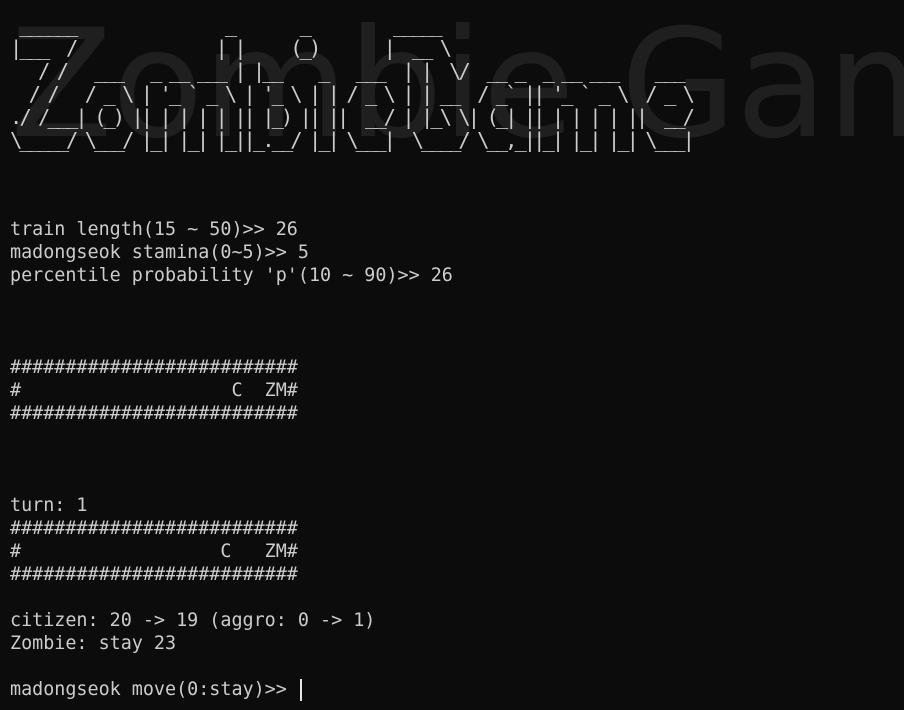  Describe the element at coordinates (154, 390) in the screenshot. I see `initial-train-cars: # C ZM#` at that location.